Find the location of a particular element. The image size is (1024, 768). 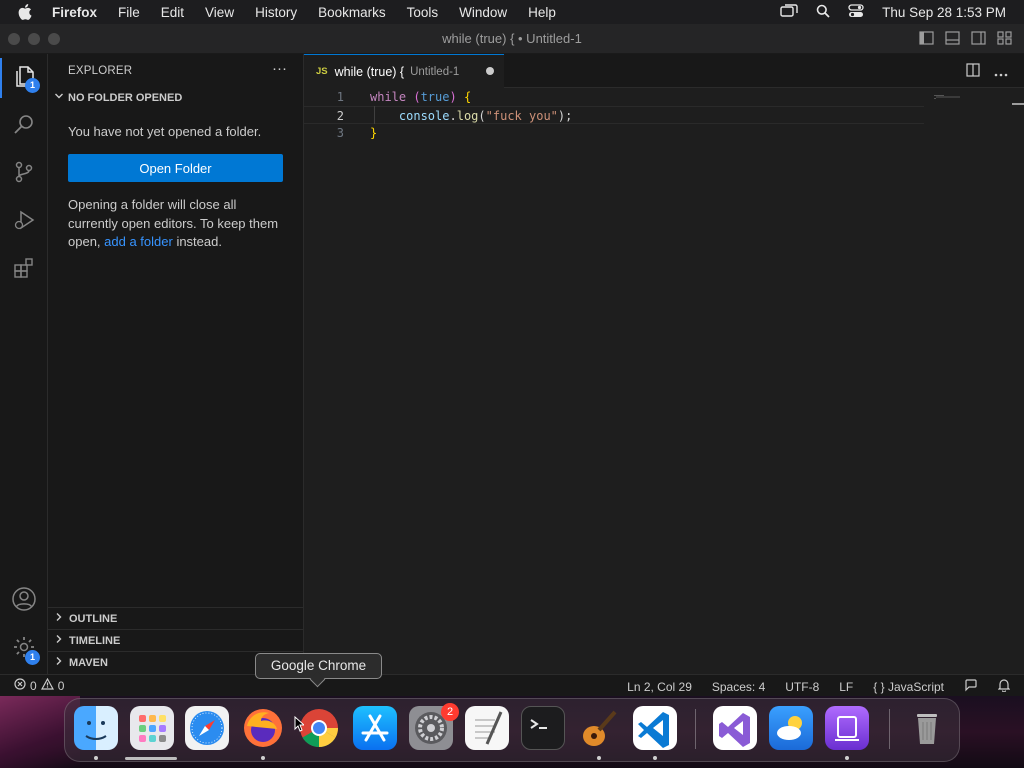

menu-bookmarks: Bookmarks is located at coordinates (352, 12).